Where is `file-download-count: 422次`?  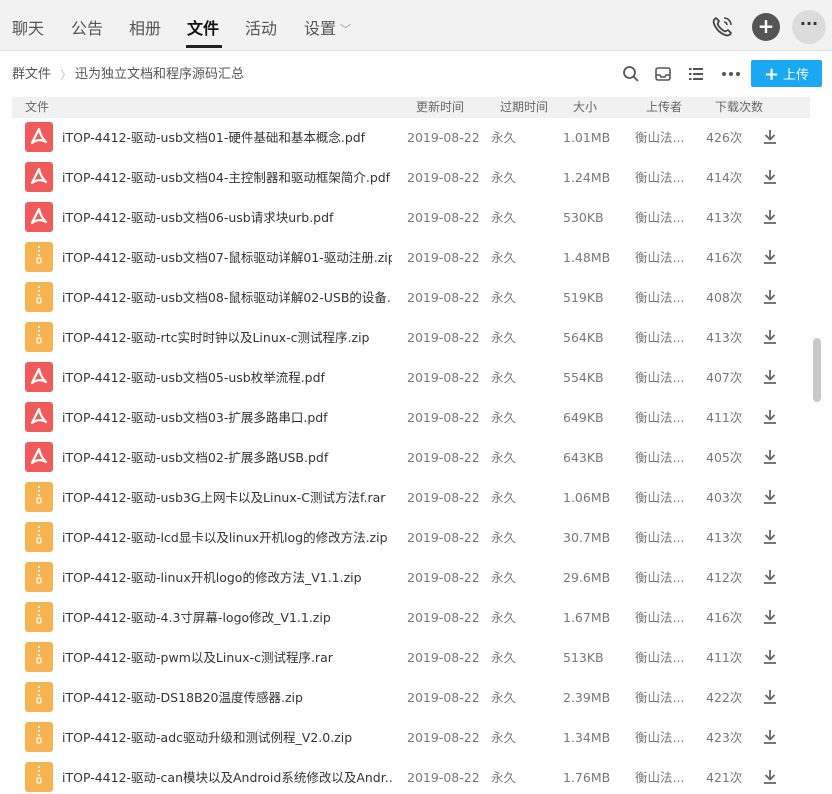 file-download-count: 422次 is located at coordinates (724, 697).